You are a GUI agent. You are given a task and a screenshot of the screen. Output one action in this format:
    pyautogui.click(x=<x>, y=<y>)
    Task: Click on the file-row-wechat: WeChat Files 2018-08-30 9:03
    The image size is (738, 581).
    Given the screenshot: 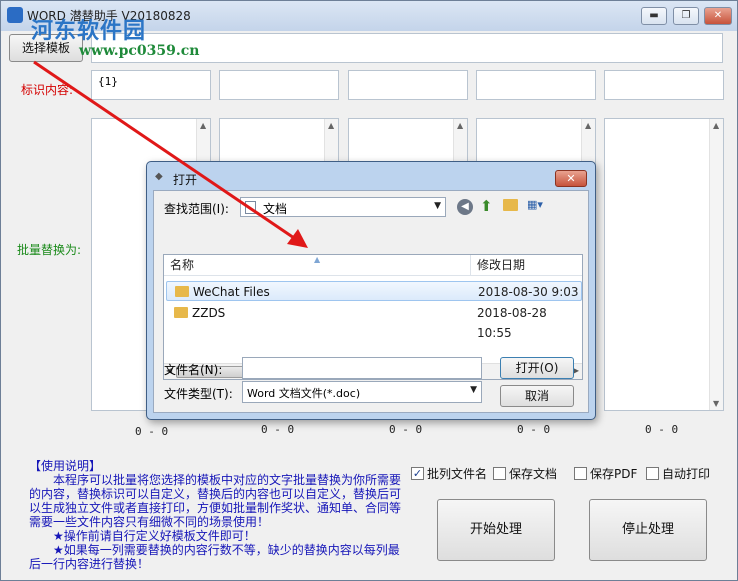 What is the action you would take?
    pyautogui.click(x=374, y=291)
    